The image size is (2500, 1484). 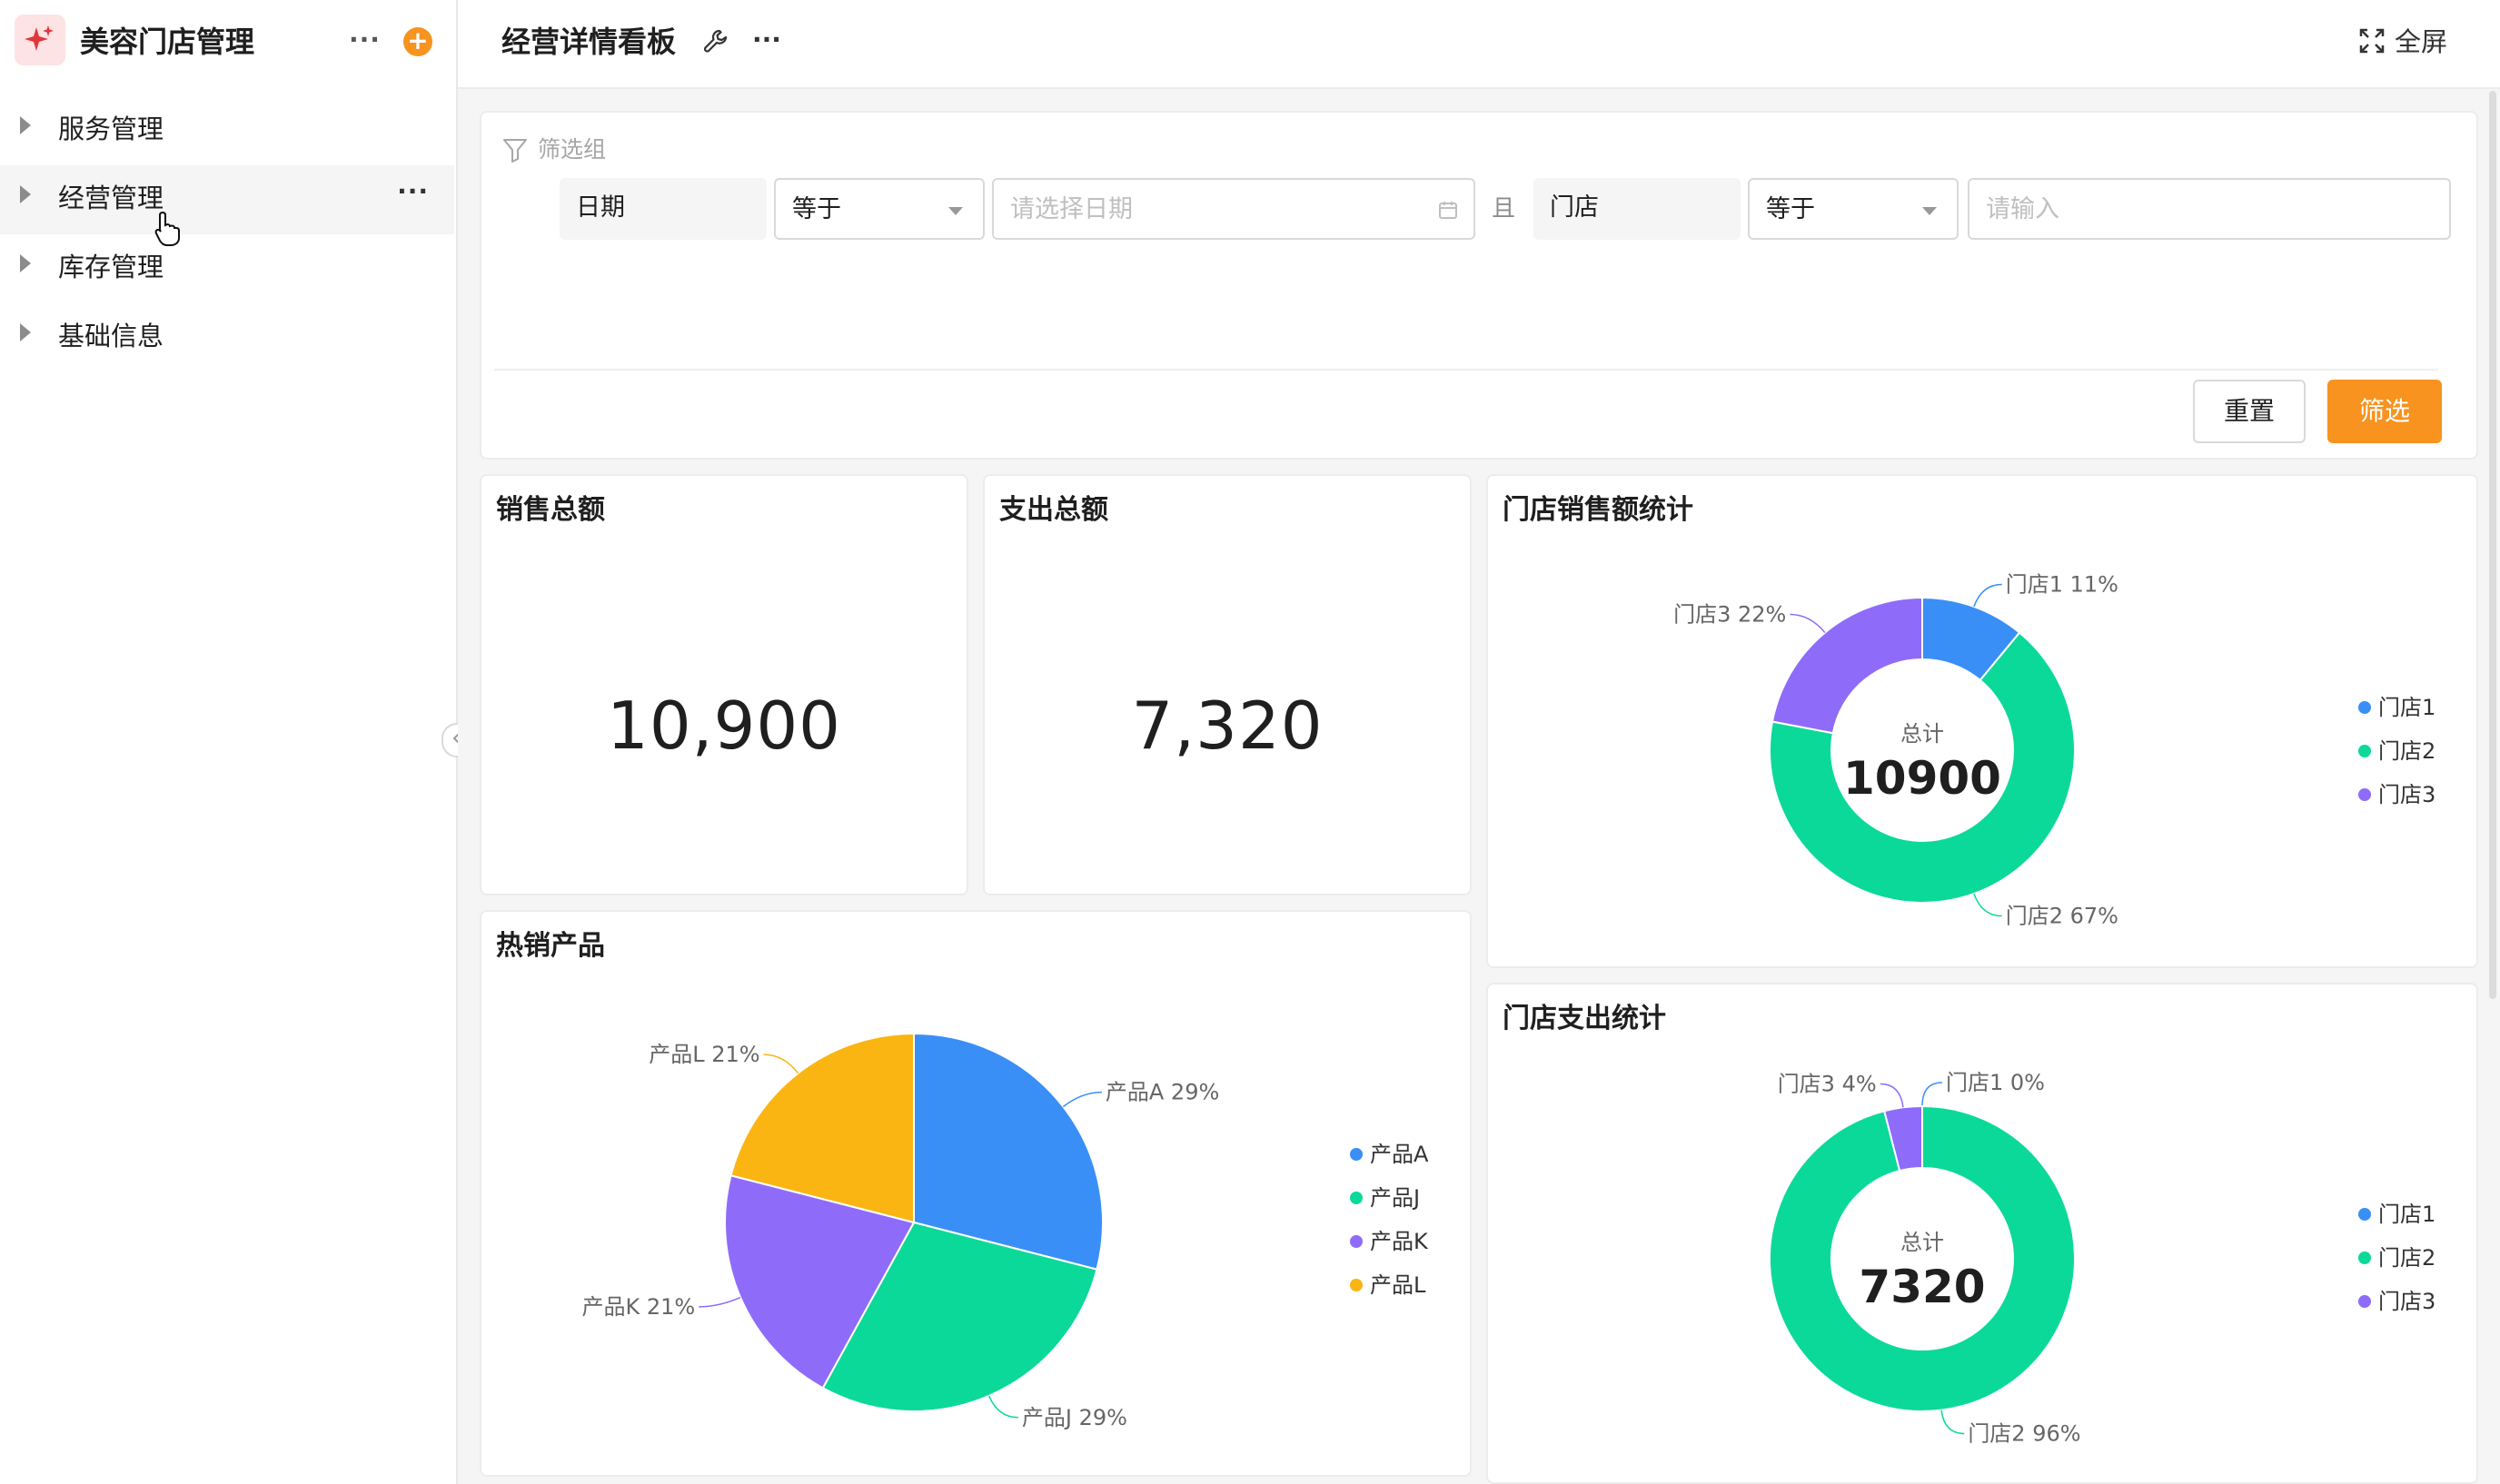 What do you see at coordinates (1922, 778) in the screenshot?
I see `donut-center-value: 10900` at bounding box center [1922, 778].